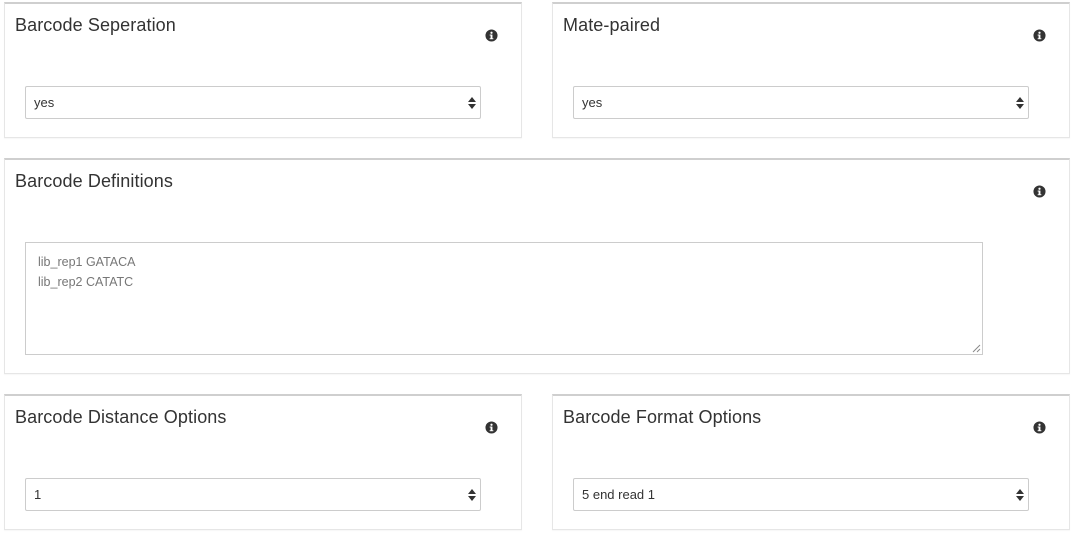  What do you see at coordinates (253, 494) in the screenshot?
I see `barcode-distance-select: 1` at bounding box center [253, 494].